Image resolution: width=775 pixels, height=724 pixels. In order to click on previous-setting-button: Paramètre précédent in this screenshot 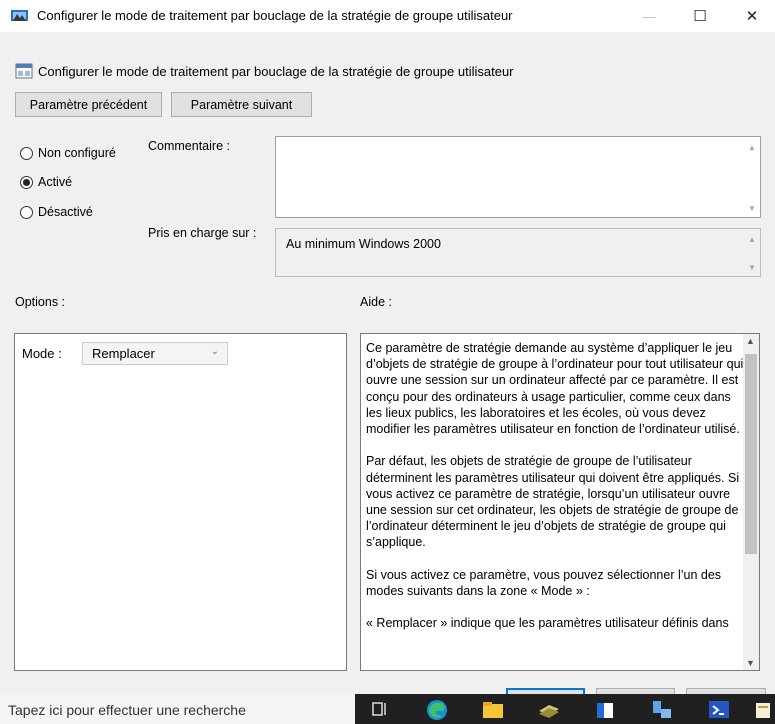, I will do `click(88, 104)`.